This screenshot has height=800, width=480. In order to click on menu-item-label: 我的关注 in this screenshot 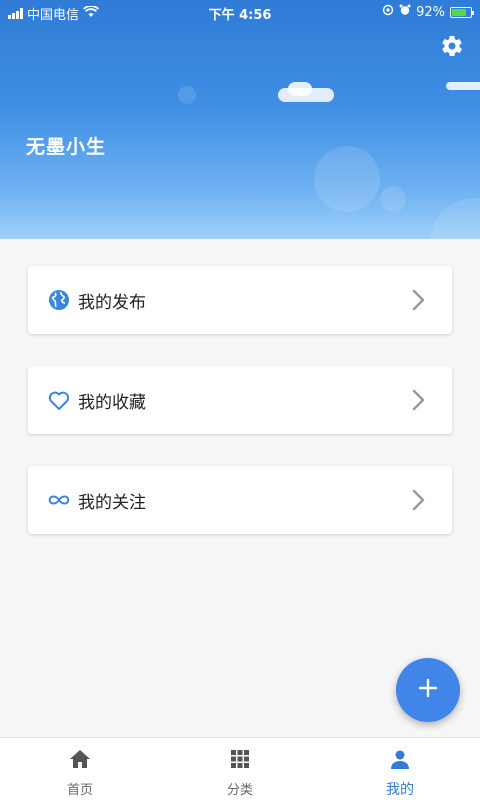, I will do `click(112, 502)`.